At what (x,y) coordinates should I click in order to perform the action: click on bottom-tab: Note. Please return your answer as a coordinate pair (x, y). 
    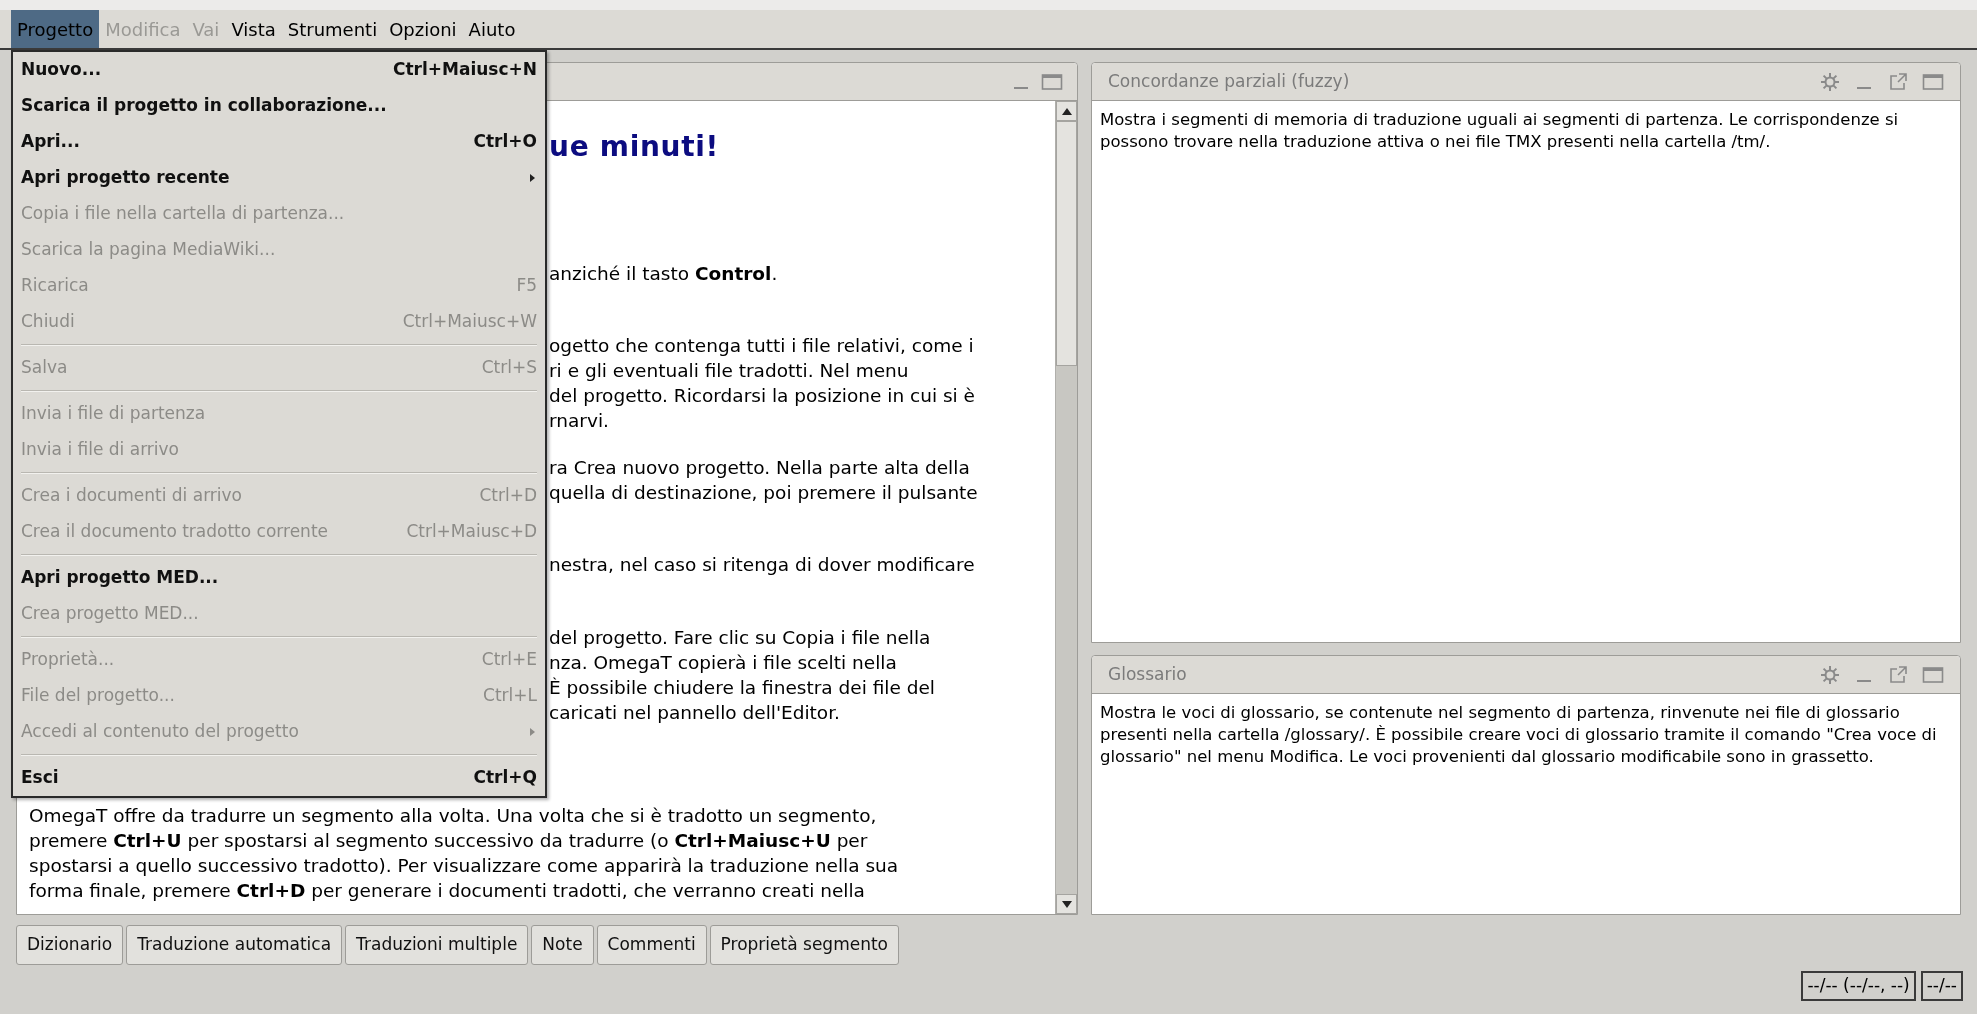
    Looking at the image, I should click on (562, 945).